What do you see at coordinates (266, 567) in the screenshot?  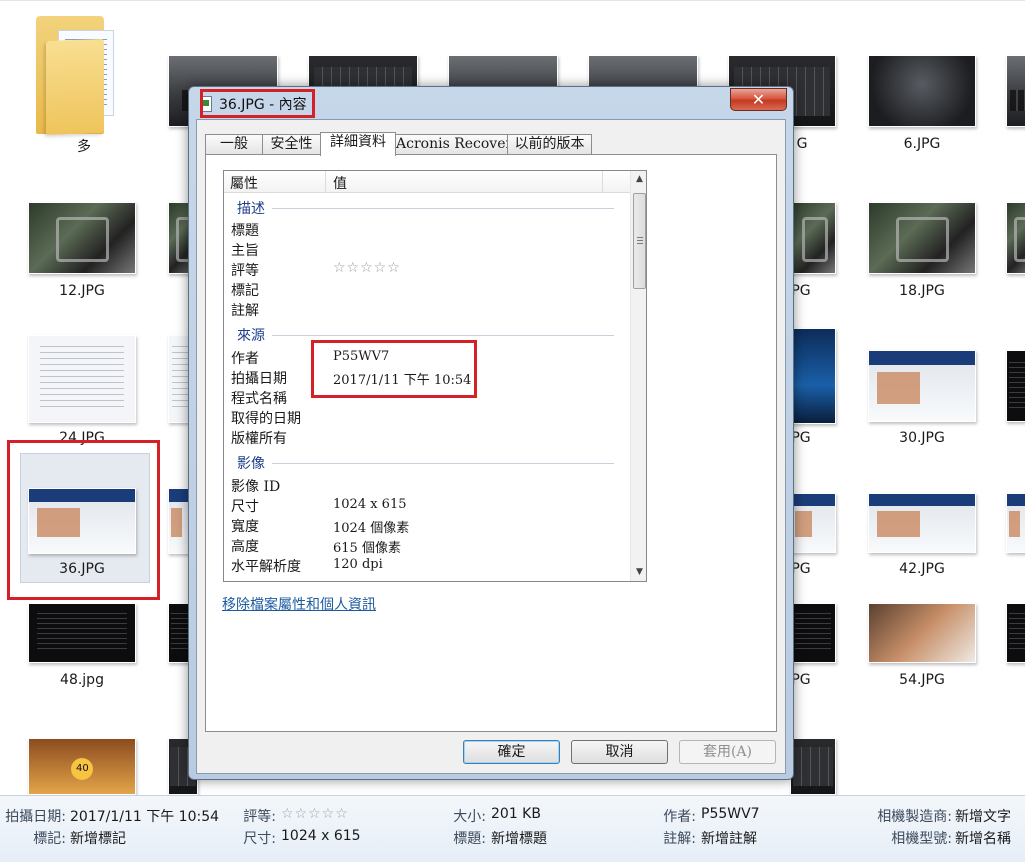 I see `property-label: 水平解析度` at bounding box center [266, 567].